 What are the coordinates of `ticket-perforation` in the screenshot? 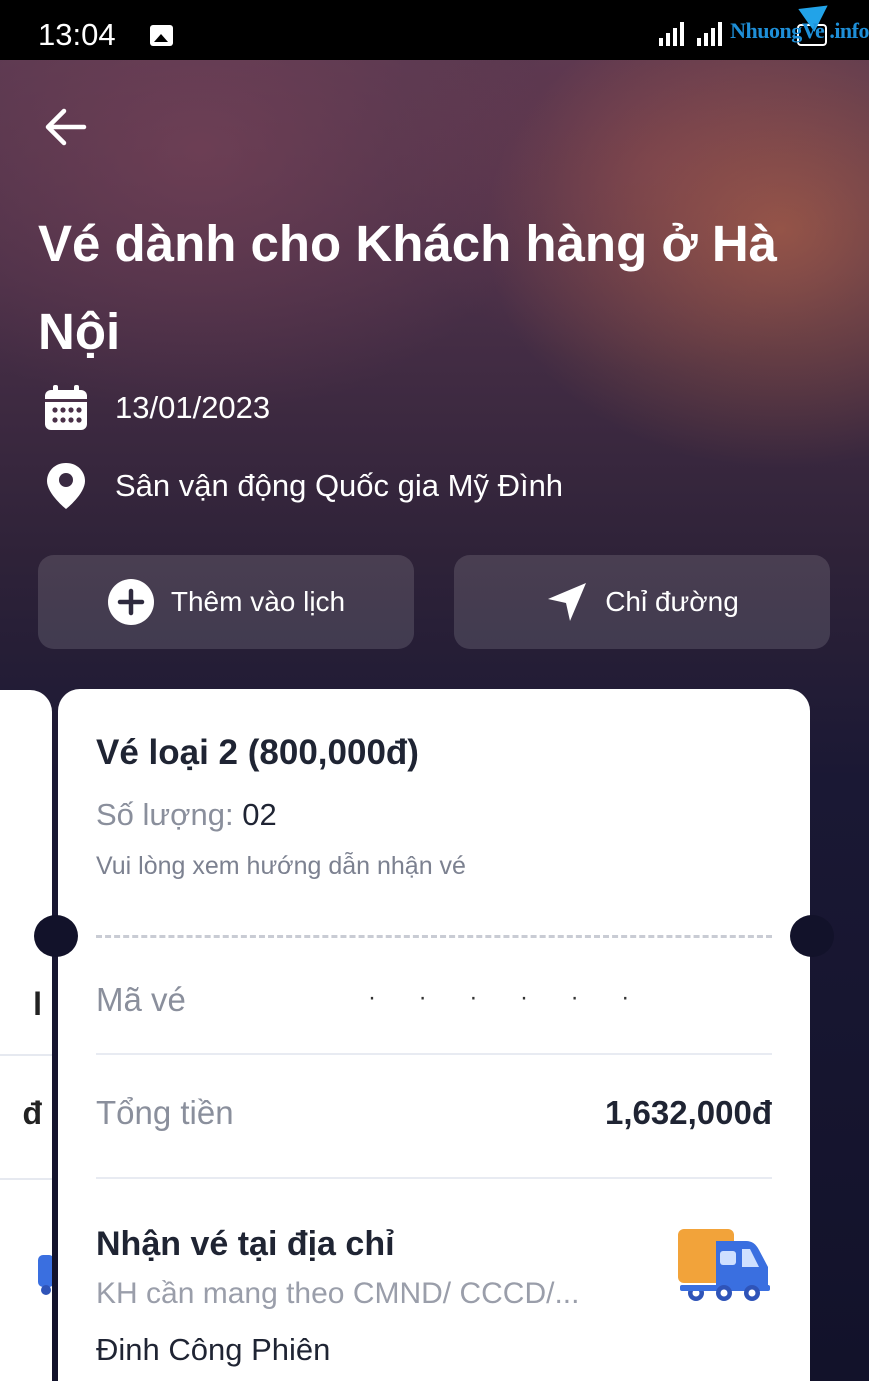 It's located at (434, 936).